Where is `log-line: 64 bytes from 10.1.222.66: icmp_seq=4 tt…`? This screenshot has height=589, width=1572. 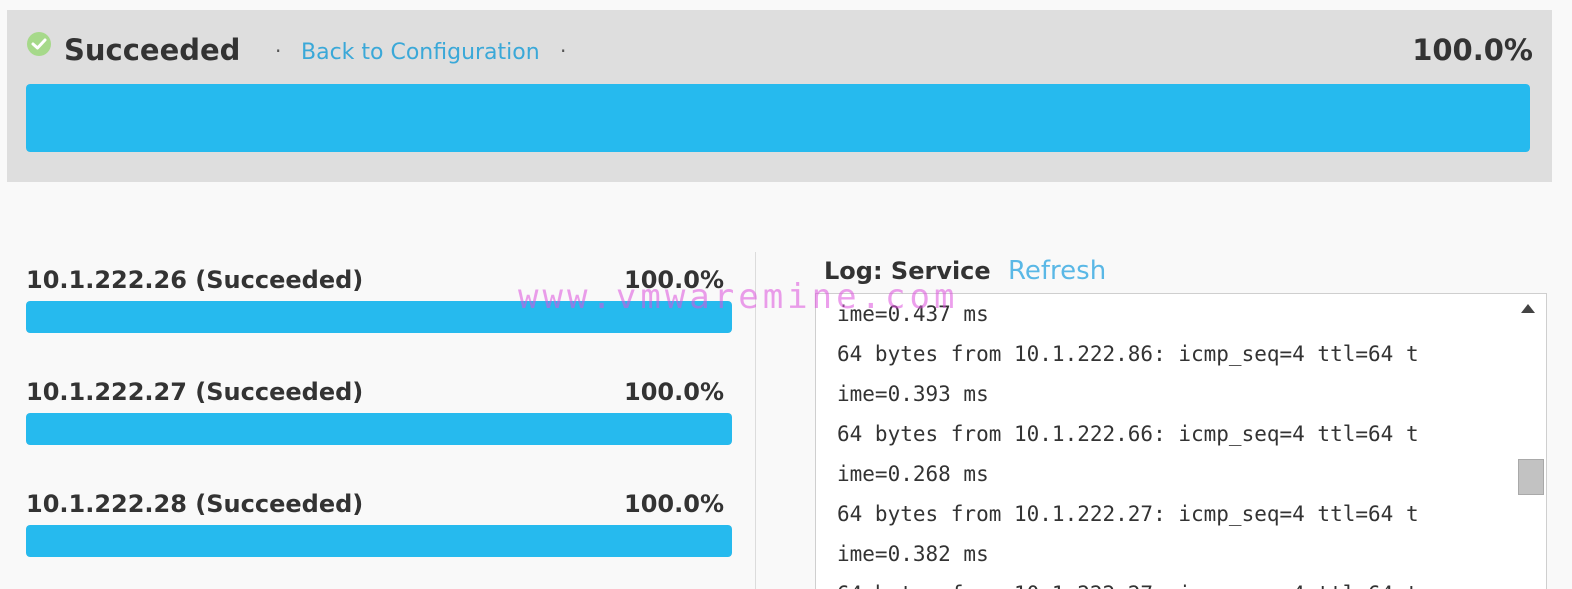
log-line: 64 bytes from 10.1.222.66: icmp_seq=4 tt… is located at coordinates (1128, 434).